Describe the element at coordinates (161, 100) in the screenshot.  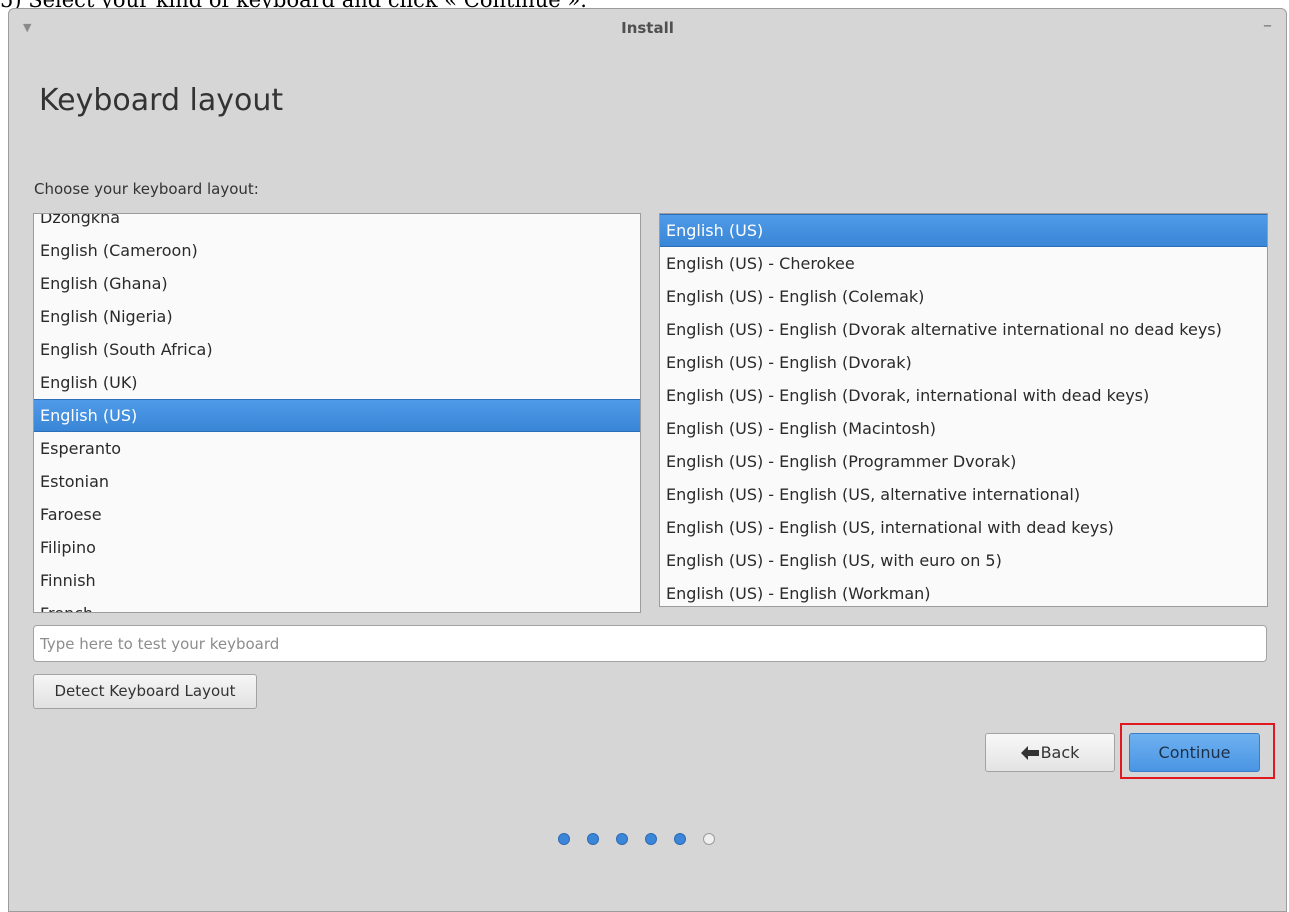
I see `page-title: Keyboard layout` at that location.